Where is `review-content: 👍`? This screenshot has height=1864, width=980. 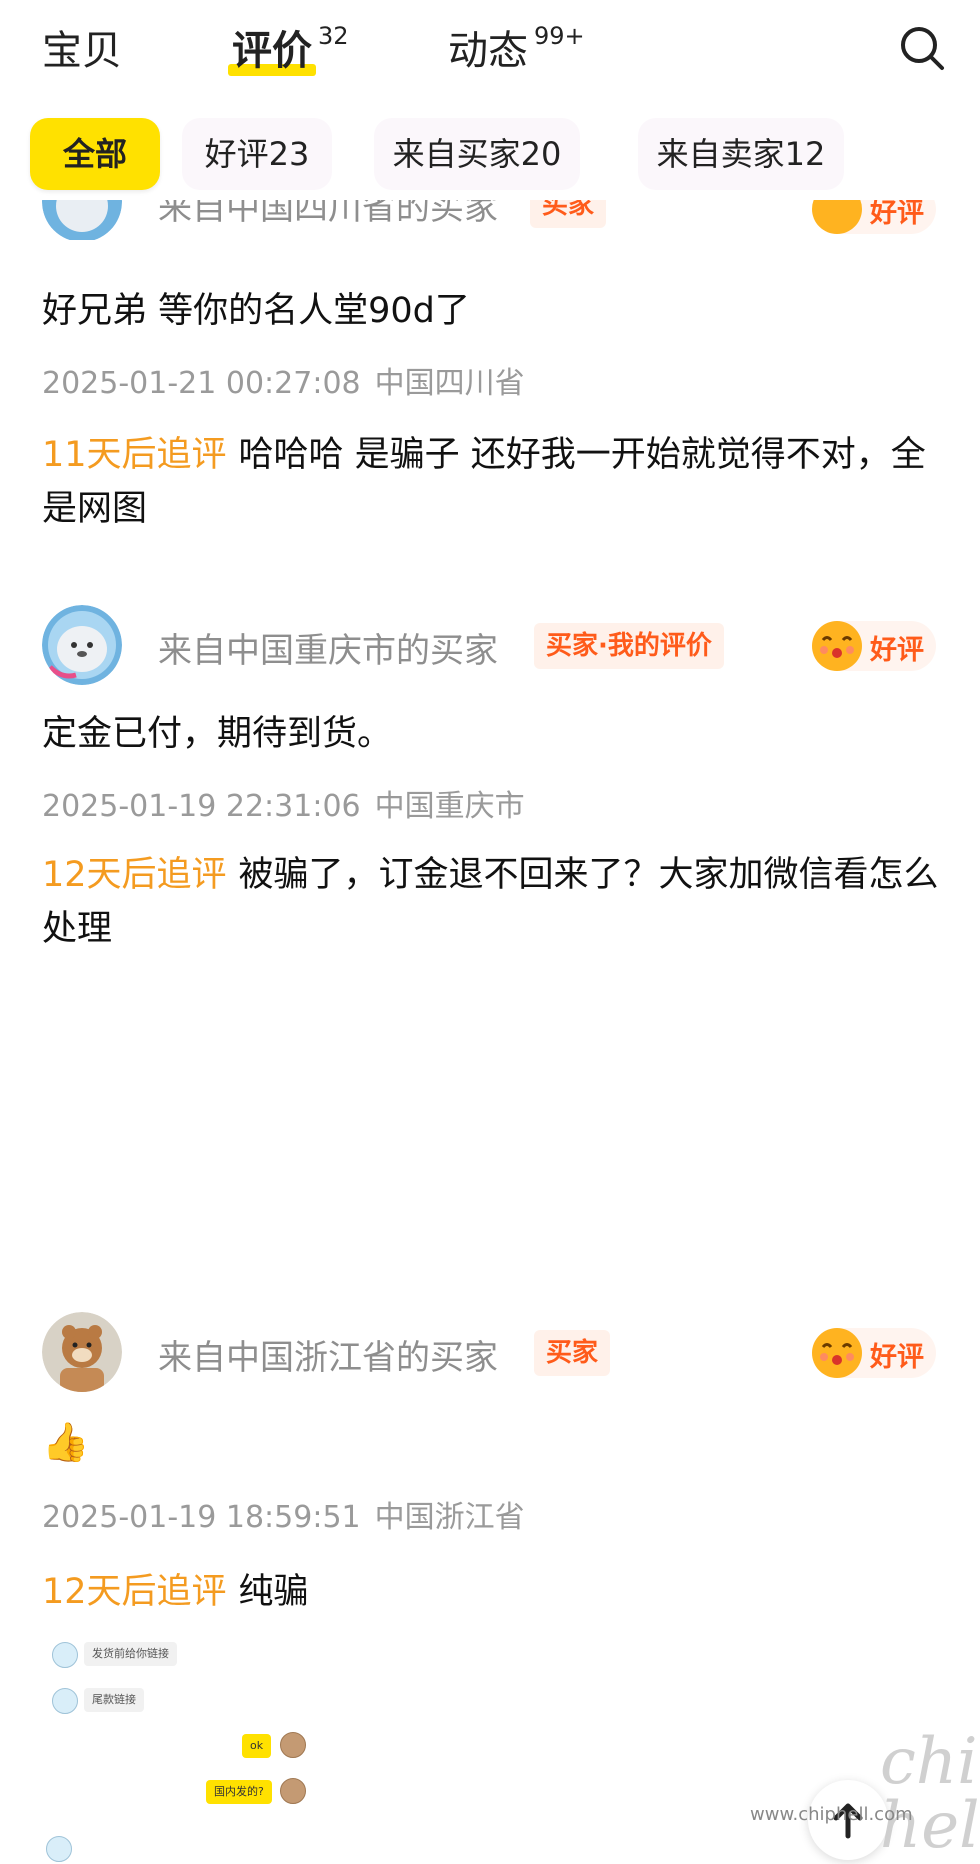
review-content: 👍 is located at coordinates (66, 1442).